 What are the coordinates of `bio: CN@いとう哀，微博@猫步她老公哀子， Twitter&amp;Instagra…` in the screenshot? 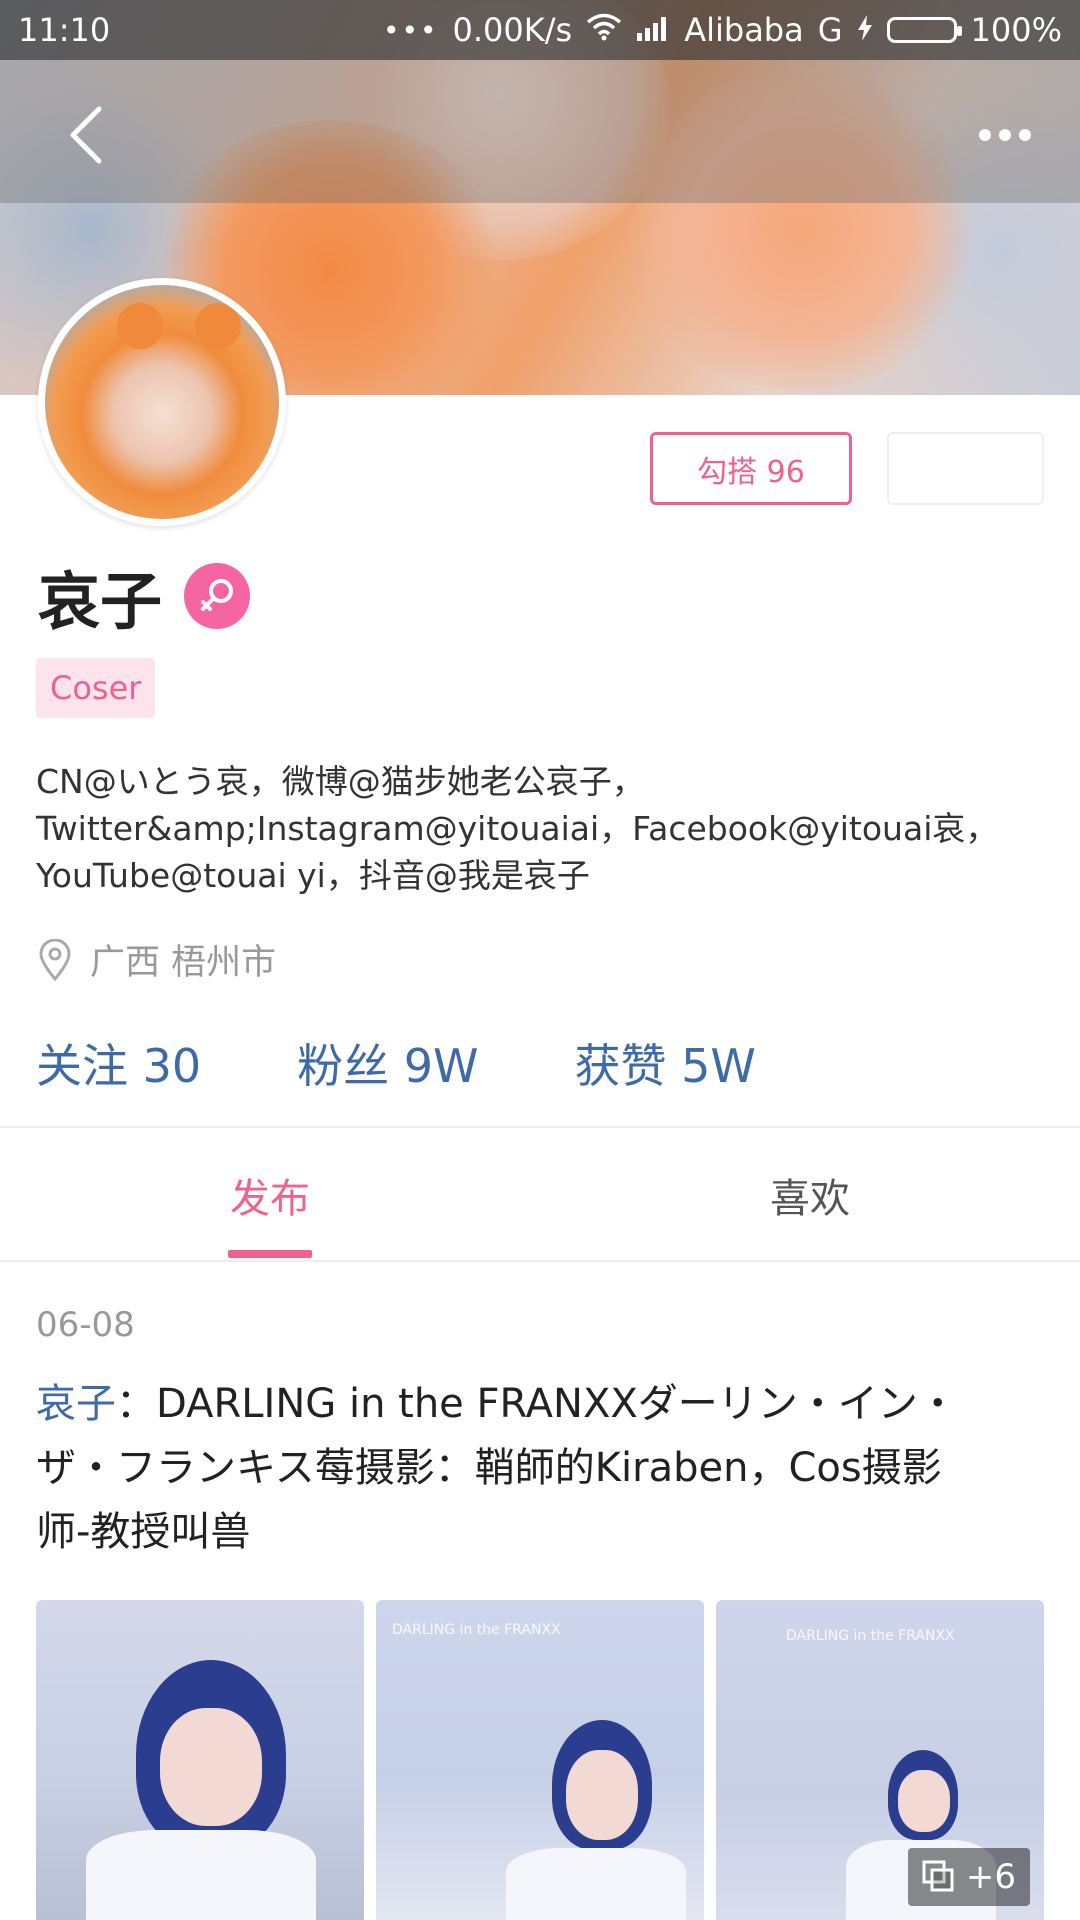 It's located at (541, 828).